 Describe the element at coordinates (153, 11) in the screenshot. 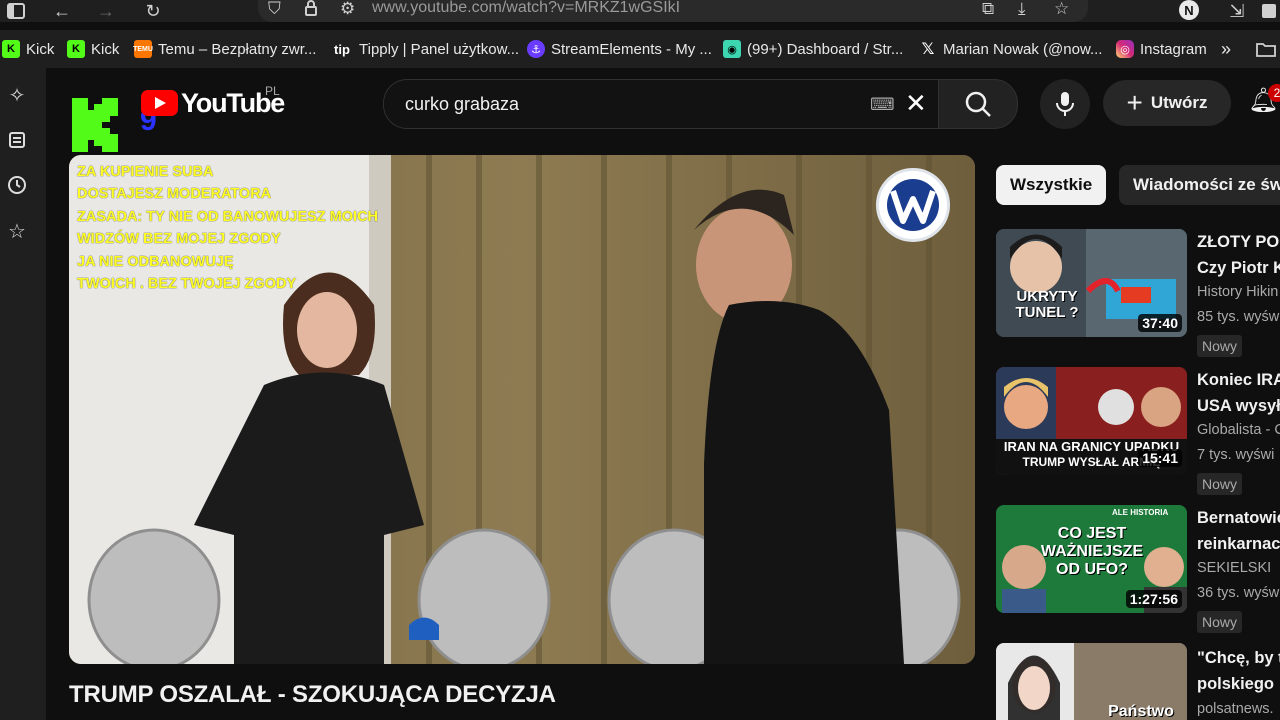

I see `reload-icon: ↻` at that location.